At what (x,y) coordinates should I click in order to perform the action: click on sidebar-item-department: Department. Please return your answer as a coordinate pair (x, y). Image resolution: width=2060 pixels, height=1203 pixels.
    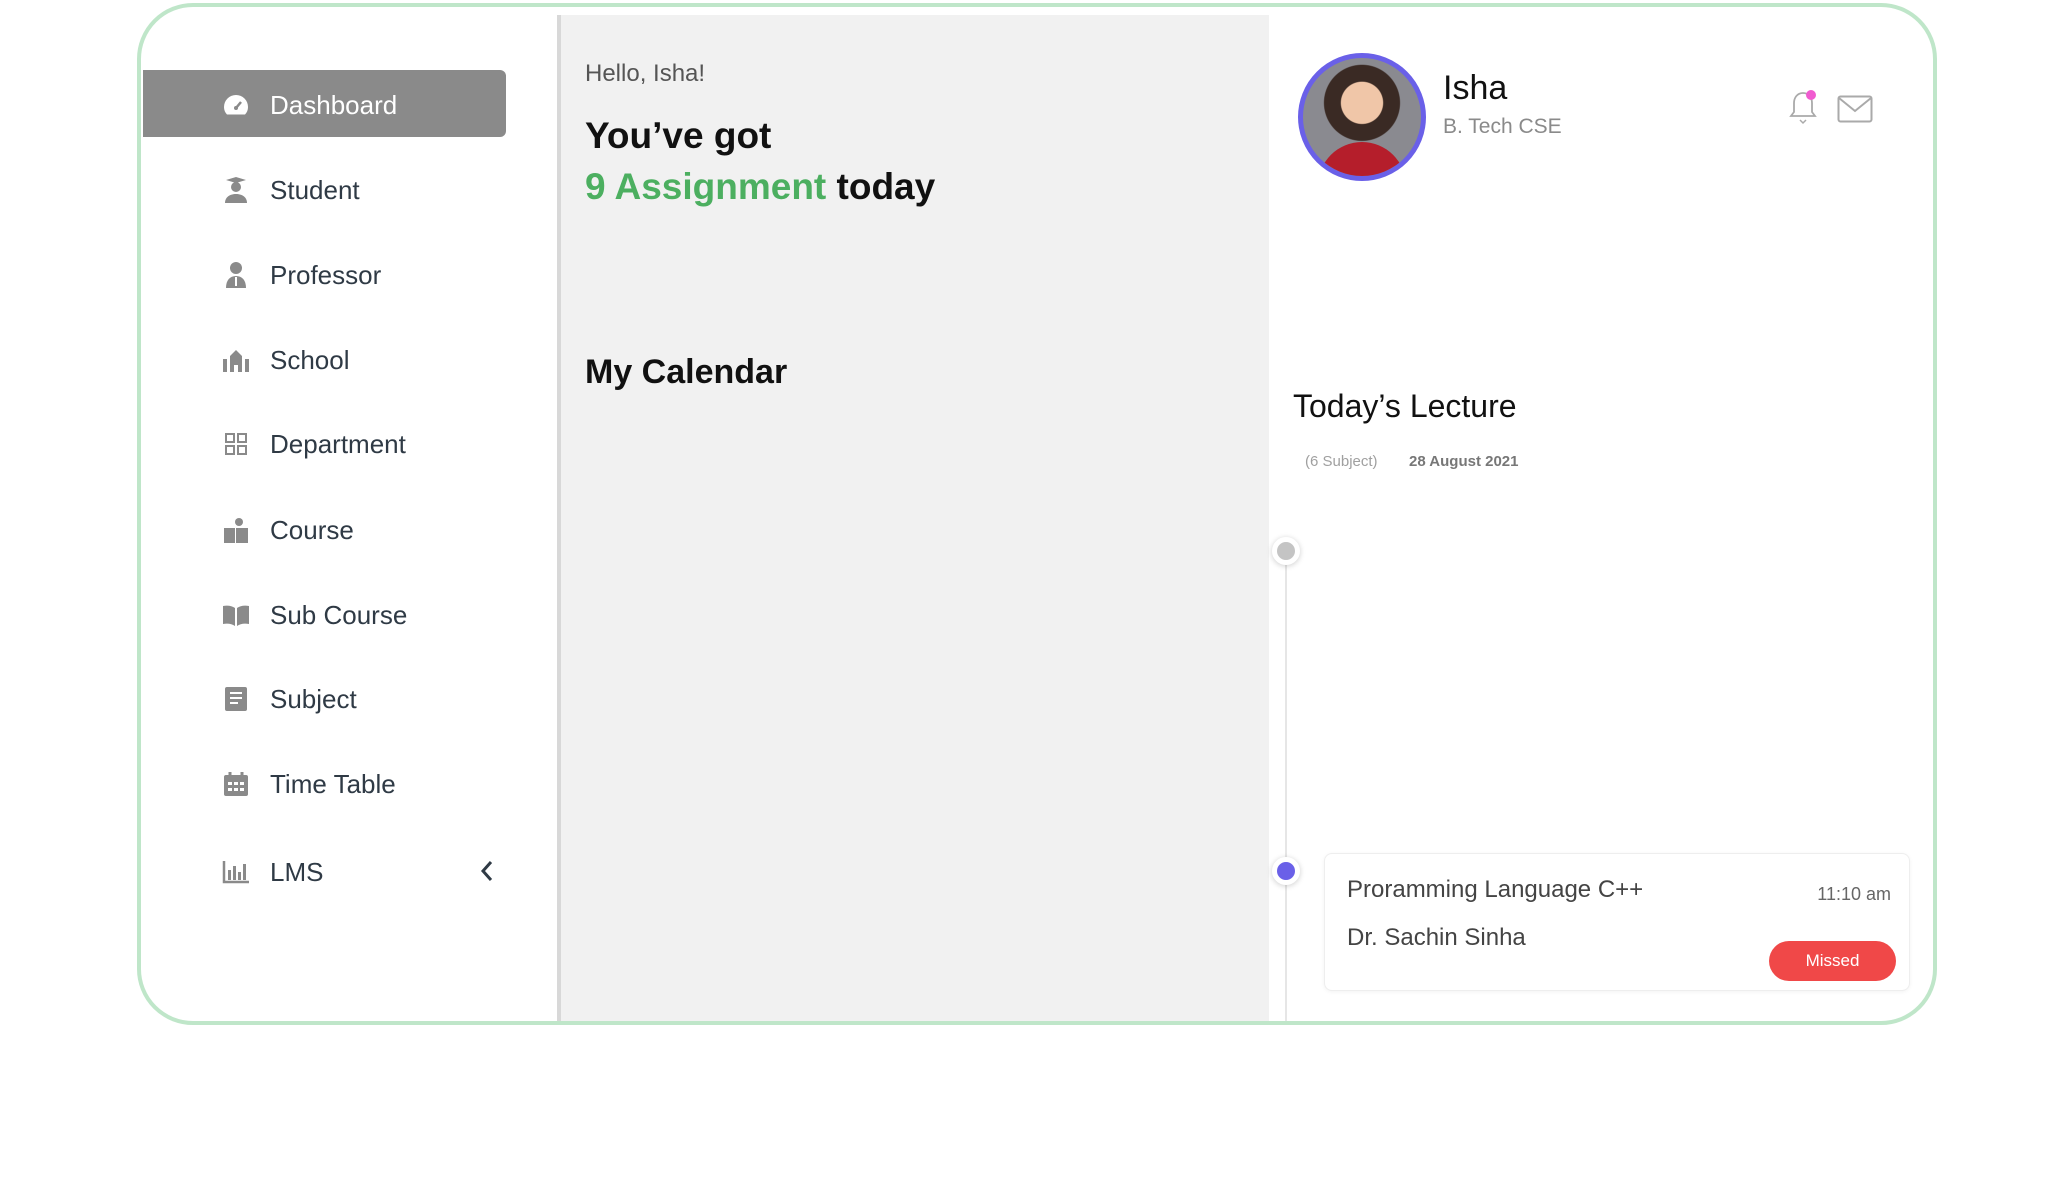
    Looking at the image, I should click on (331, 444).